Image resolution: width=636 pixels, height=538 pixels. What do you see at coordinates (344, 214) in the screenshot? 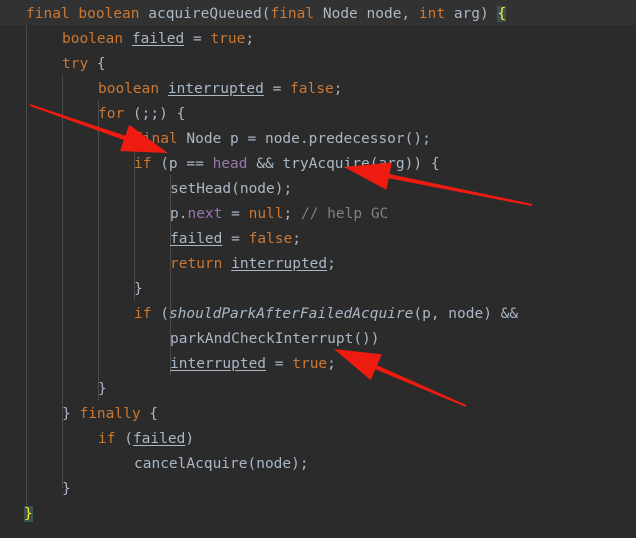
I see `code-token: // help GC` at bounding box center [344, 214].